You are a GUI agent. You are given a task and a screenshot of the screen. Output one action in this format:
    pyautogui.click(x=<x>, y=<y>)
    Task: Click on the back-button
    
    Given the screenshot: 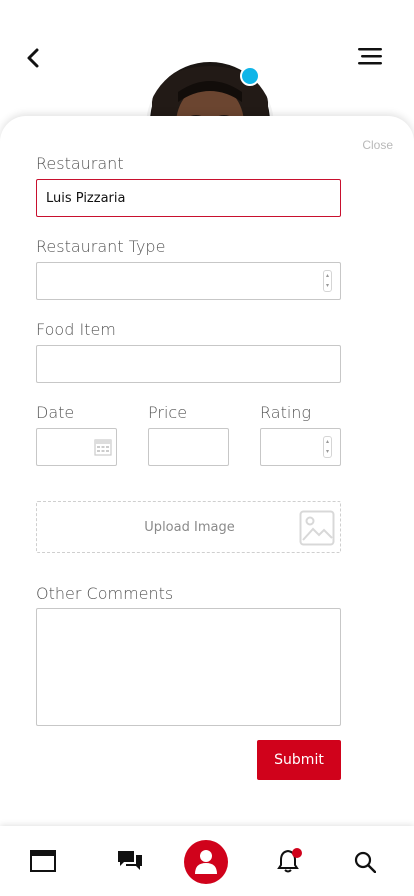 What is the action you would take?
    pyautogui.click(x=34, y=58)
    